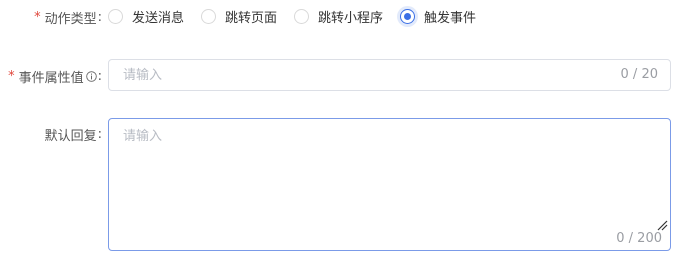 The image size is (692, 269). What do you see at coordinates (356, 75) in the screenshot?
I see `event-attribute-input` at bounding box center [356, 75].